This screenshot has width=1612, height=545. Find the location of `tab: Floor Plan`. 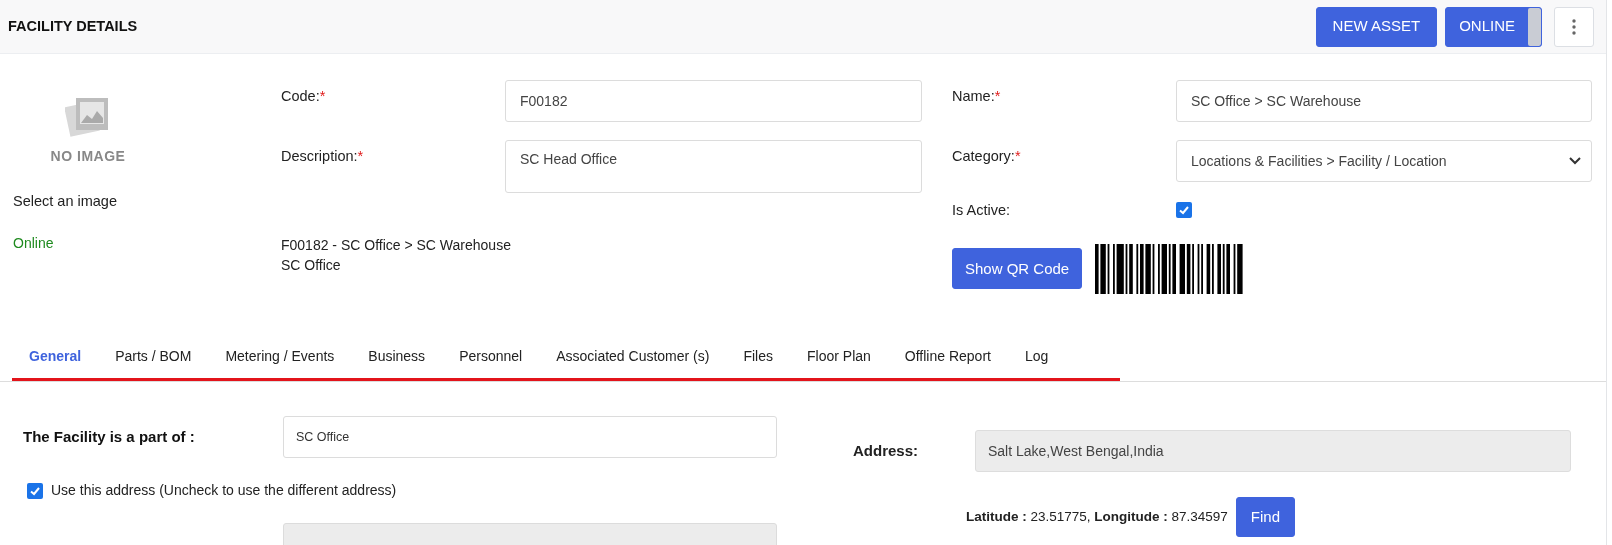

tab: Floor Plan is located at coordinates (839, 357).